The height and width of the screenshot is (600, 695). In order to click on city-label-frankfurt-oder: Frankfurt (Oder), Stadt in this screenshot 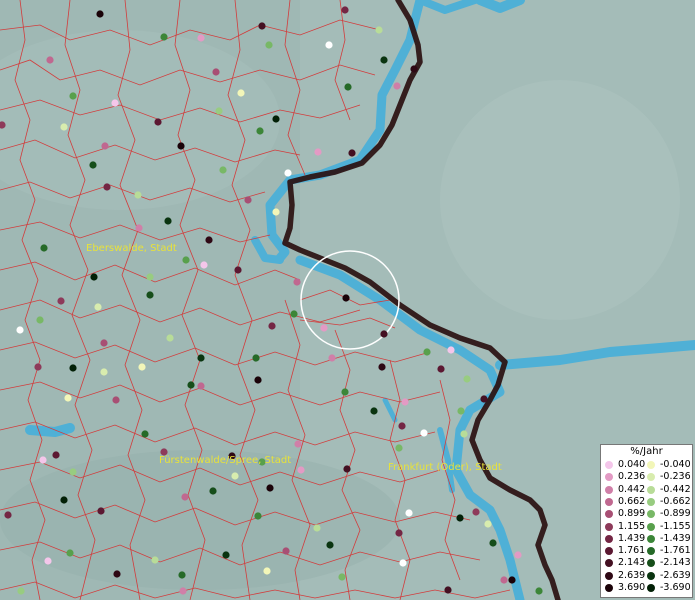, I will do `click(445, 467)`.